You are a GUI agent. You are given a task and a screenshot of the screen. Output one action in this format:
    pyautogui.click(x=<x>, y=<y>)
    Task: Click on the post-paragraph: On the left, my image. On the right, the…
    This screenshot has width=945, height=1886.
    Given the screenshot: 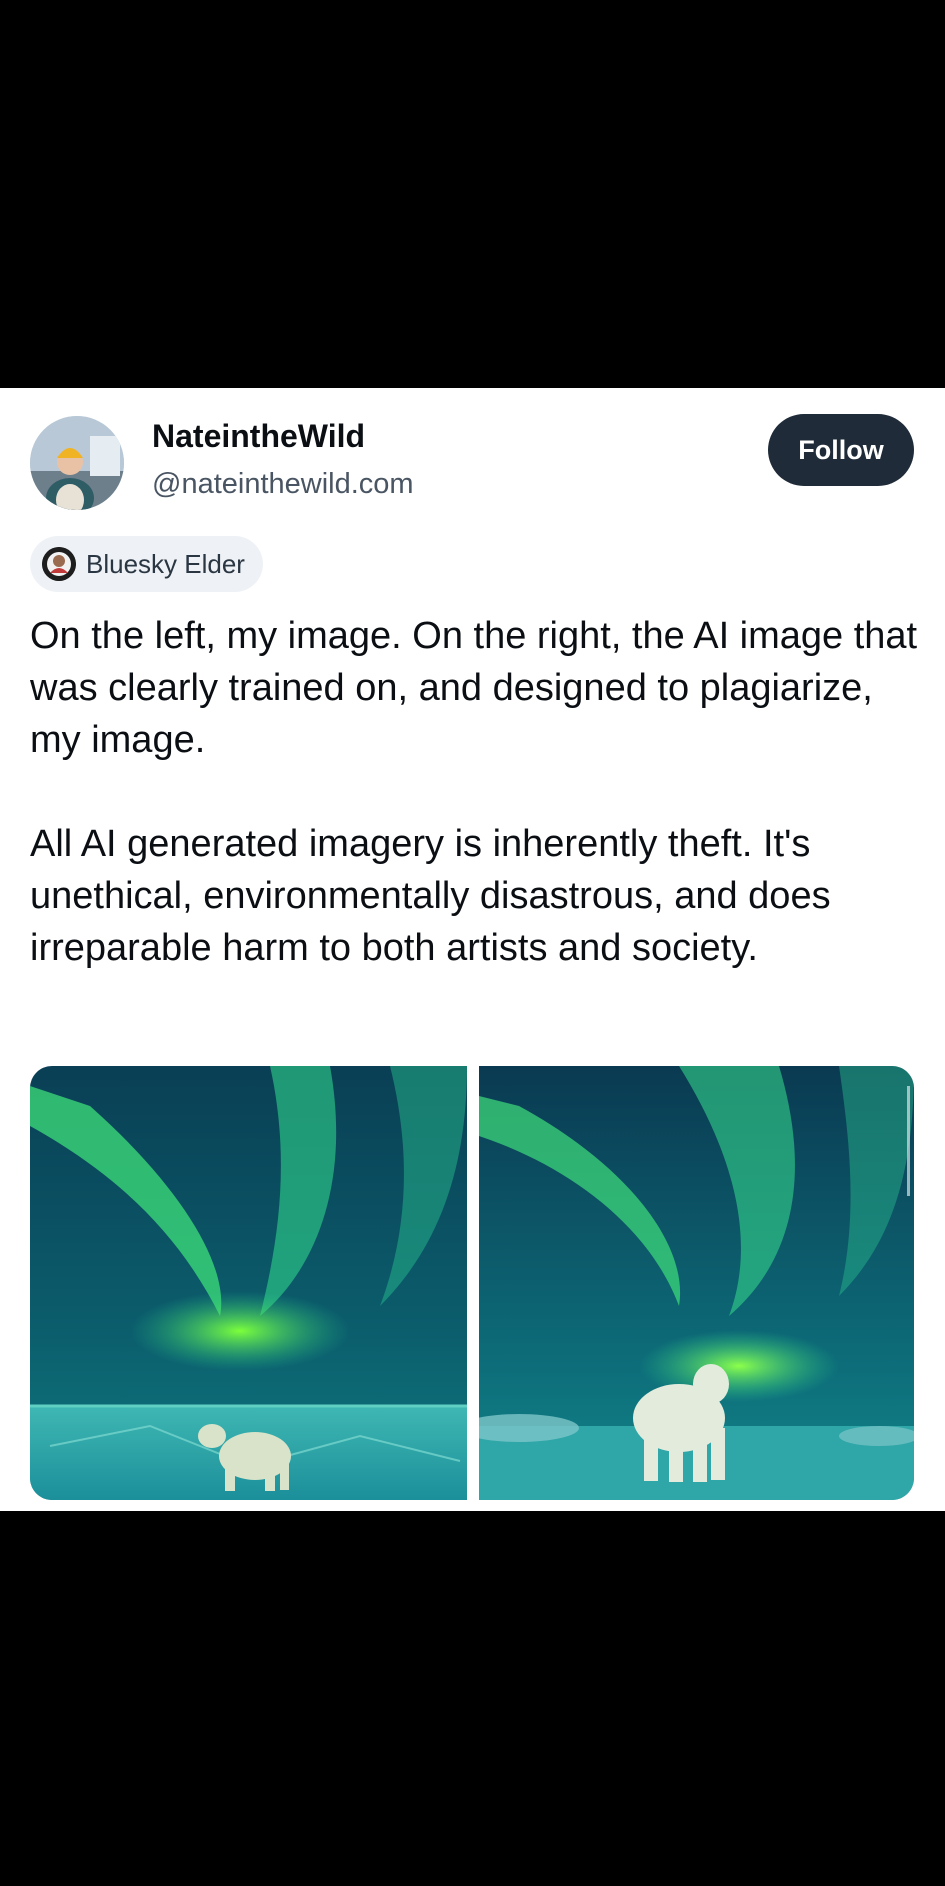 What is the action you would take?
    pyautogui.click(x=474, y=688)
    